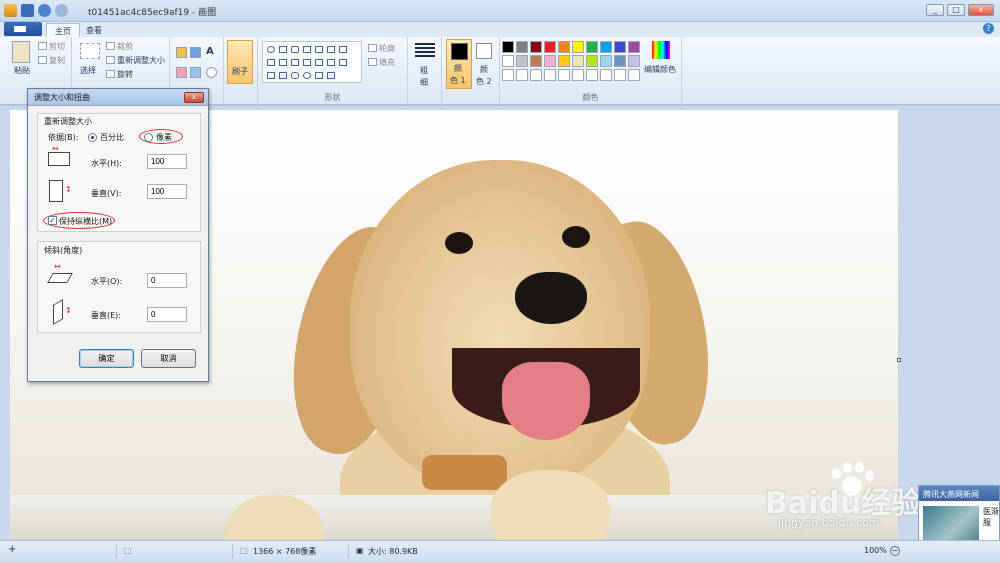 This screenshot has height=563, width=1000. I want to click on arrow-right-shape-icon, so click(295, 62).